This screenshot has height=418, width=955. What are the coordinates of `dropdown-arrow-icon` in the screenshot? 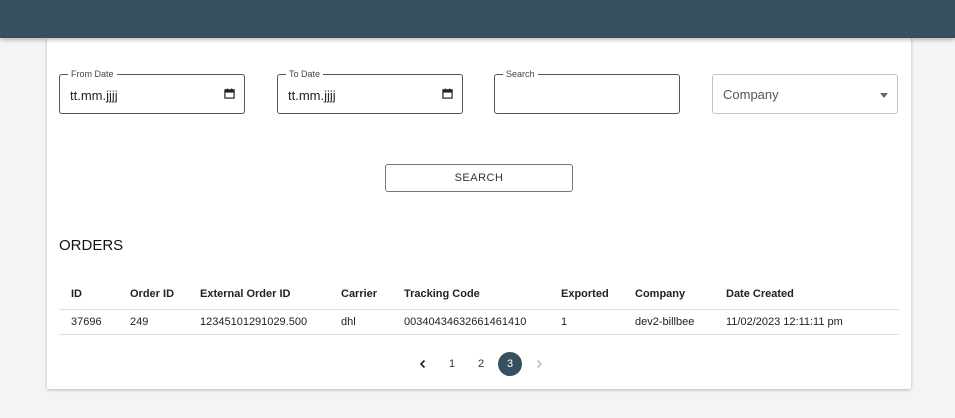 It's located at (884, 95).